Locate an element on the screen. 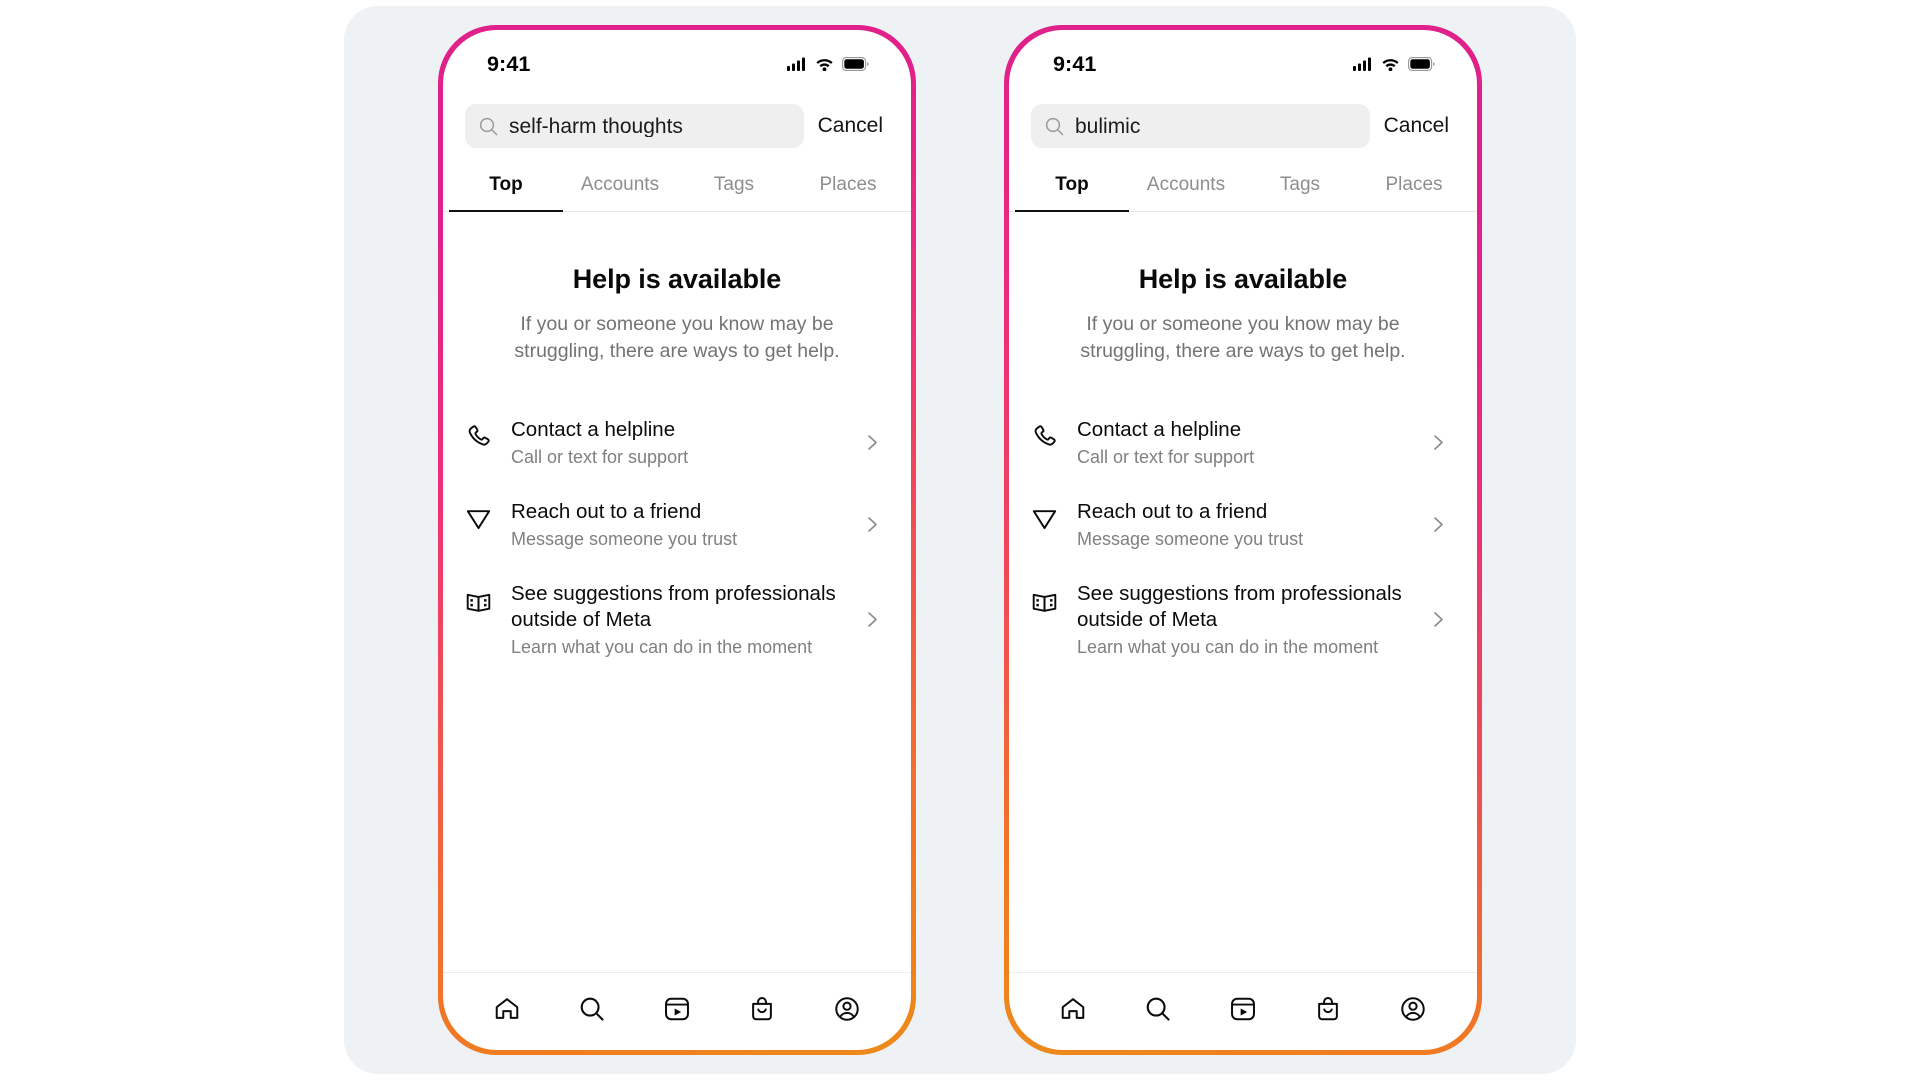 The height and width of the screenshot is (1080, 1920). cellular-signal-icon is located at coordinates (1363, 64).